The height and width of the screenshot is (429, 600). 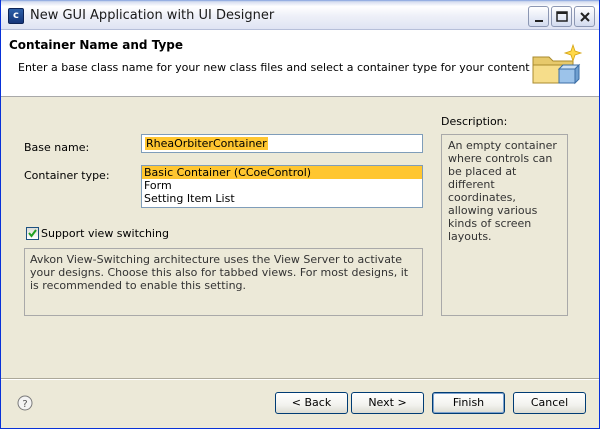 What do you see at coordinates (549, 403) in the screenshot?
I see `cancel-button: Cancel` at bounding box center [549, 403].